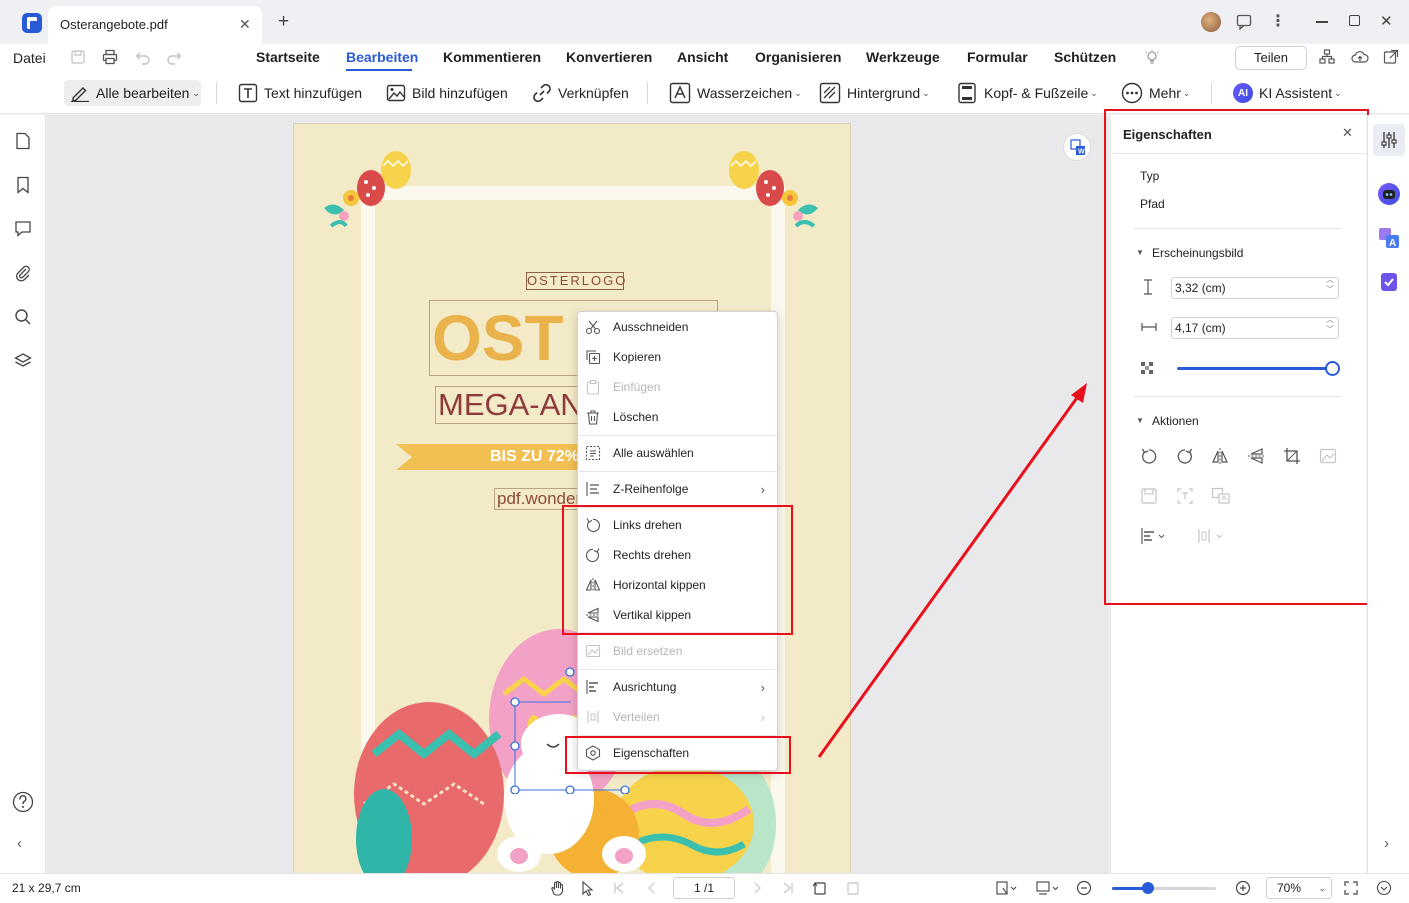  Describe the element at coordinates (143, 57) in the screenshot. I see `undo-icon` at that location.